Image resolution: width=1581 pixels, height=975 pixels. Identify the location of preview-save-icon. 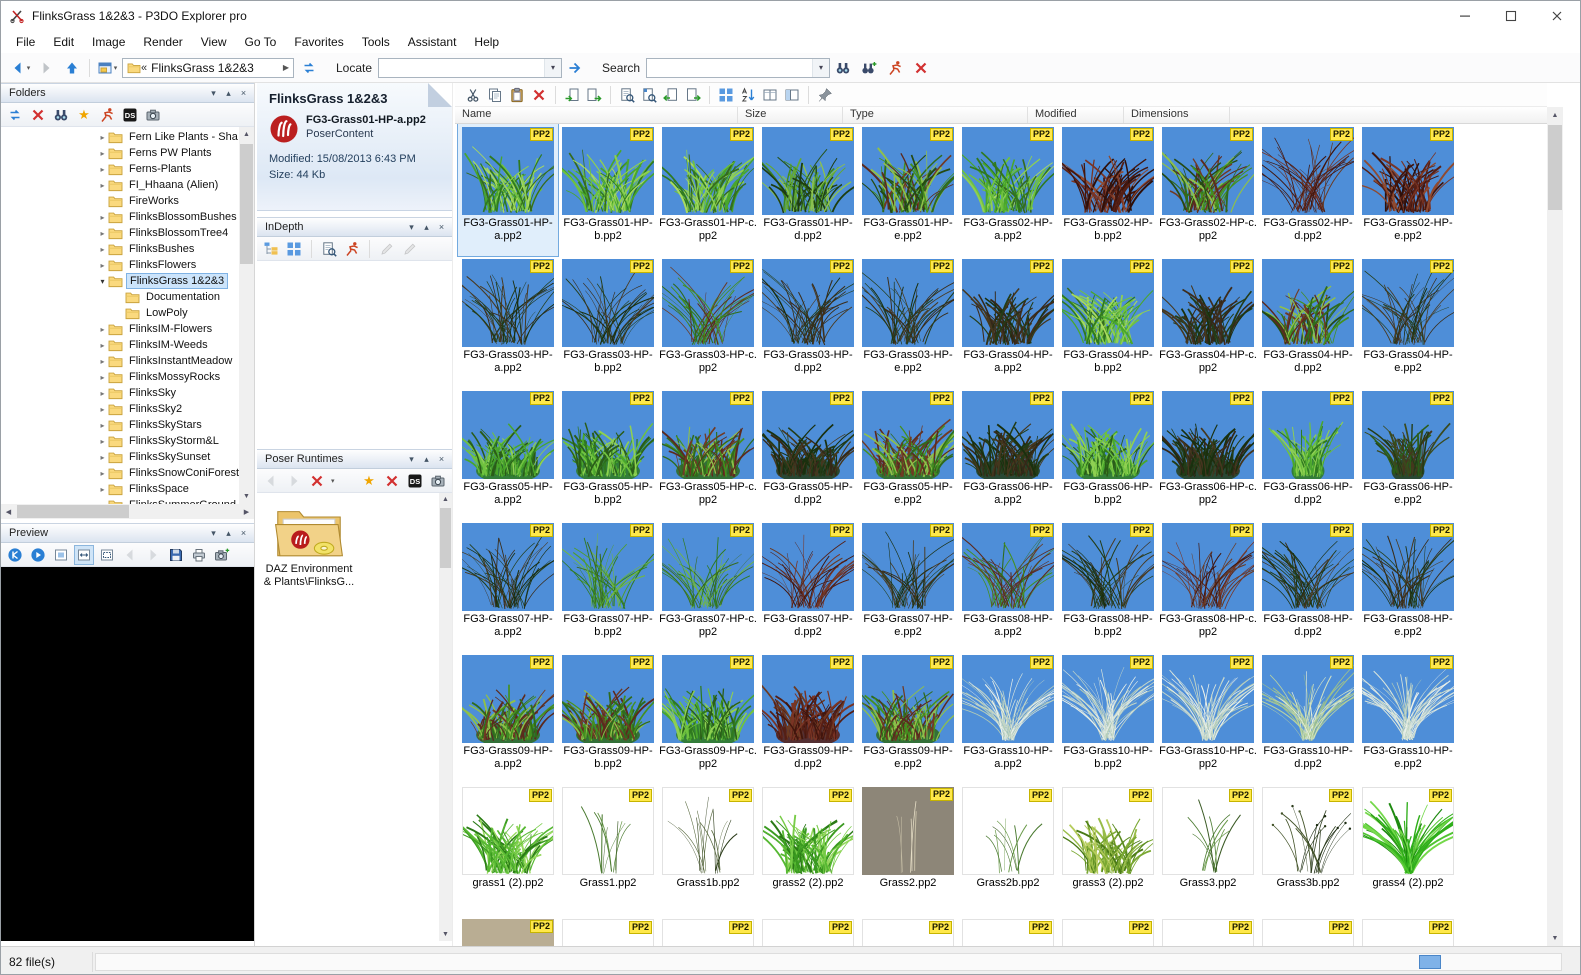
(176, 555).